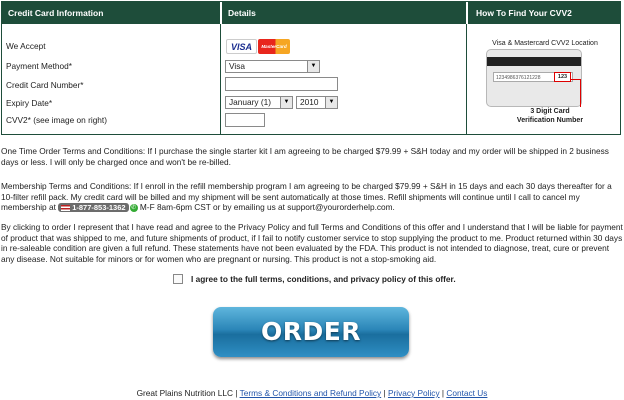  Describe the element at coordinates (178, 279) in the screenshot. I see `agree-checkbox` at that location.